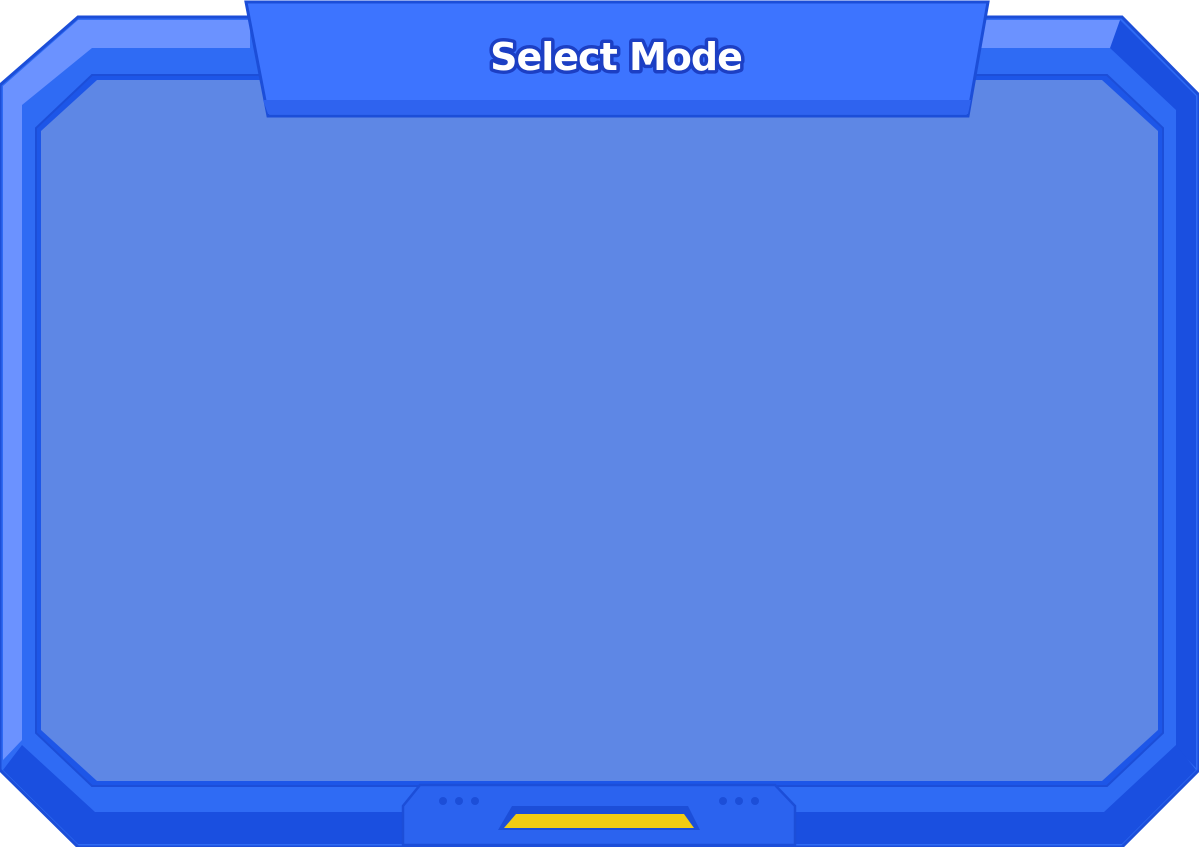 The image size is (1199, 847). What do you see at coordinates (599, 821) in the screenshot?
I see `yellow-indicator-fill` at bounding box center [599, 821].